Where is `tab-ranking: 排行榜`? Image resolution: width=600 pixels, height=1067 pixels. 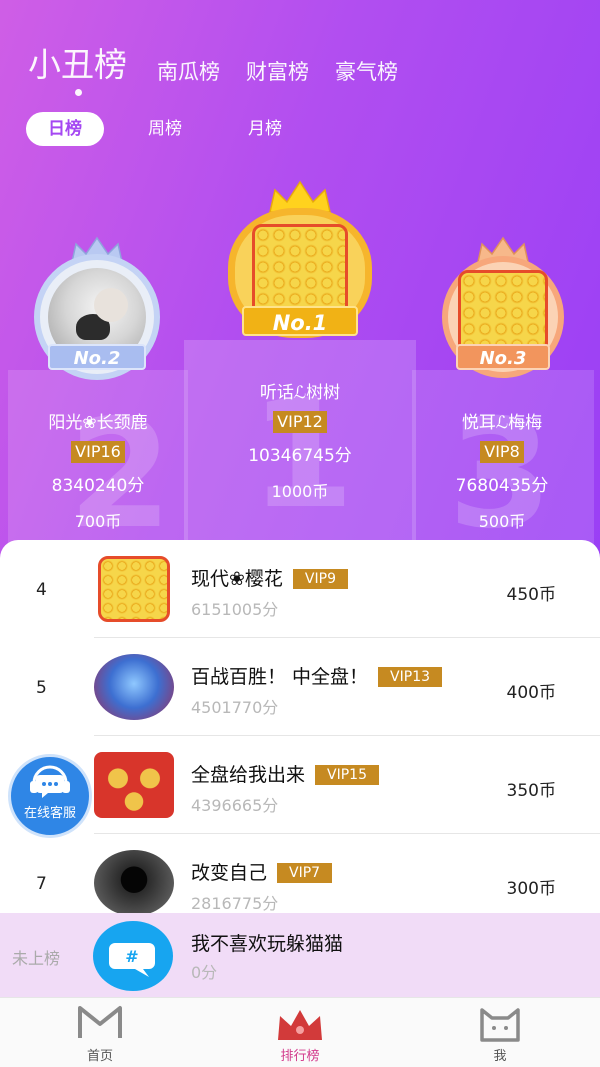 tab-ranking: 排行榜 is located at coordinates (300, 1032).